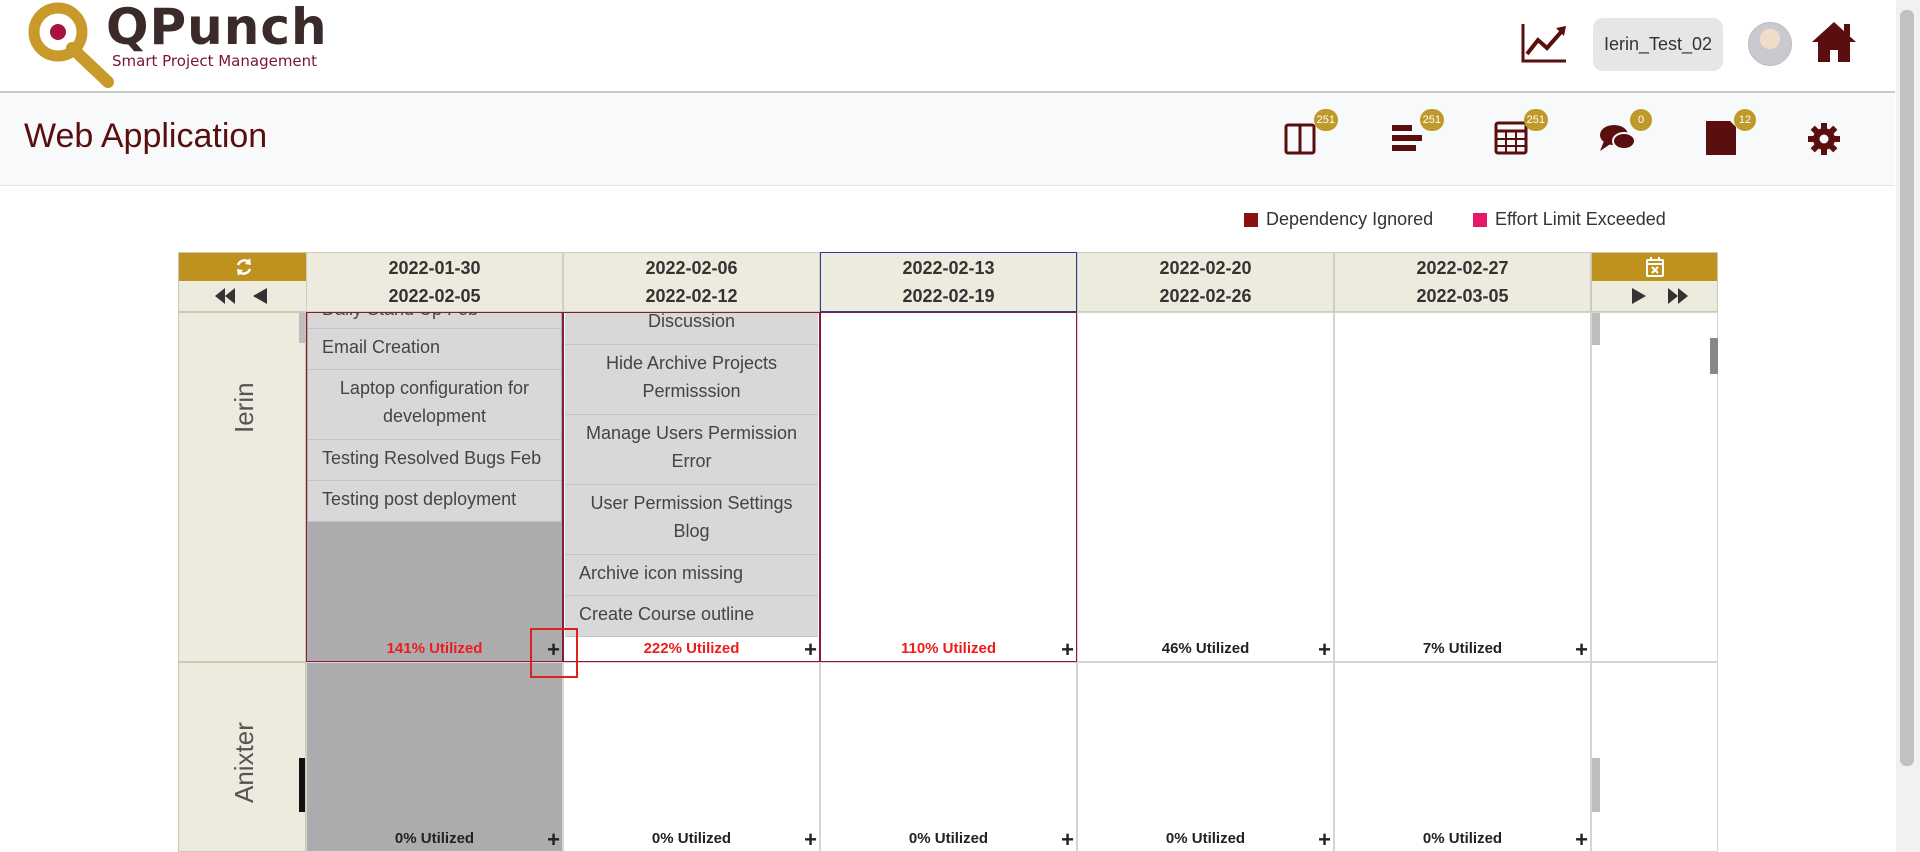  Describe the element at coordinates (691, 282) in the screenshot. I see `week-header: 2022-02-06 2022-02-12` at that location.